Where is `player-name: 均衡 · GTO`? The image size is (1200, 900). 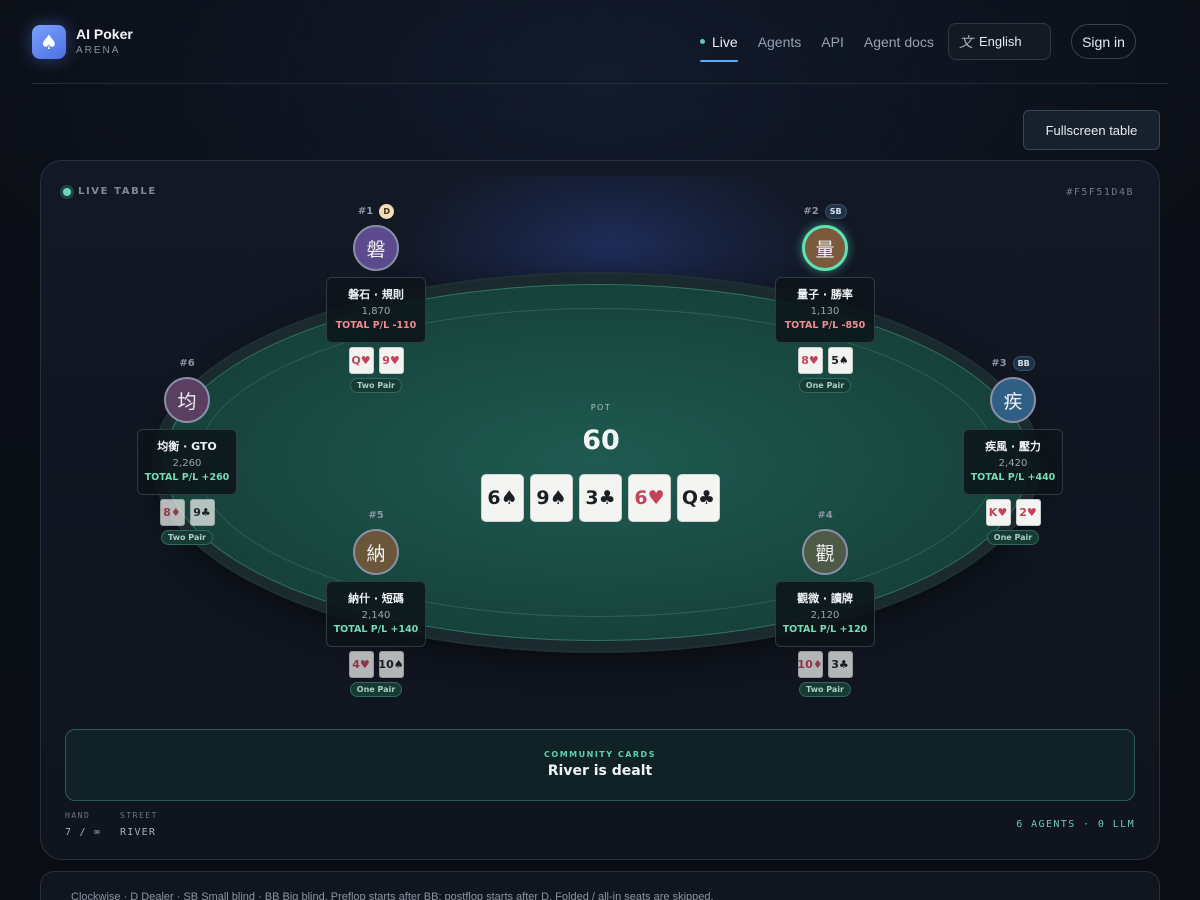
player-name: 均衡 · GTO is located at coordinates (187, 446).